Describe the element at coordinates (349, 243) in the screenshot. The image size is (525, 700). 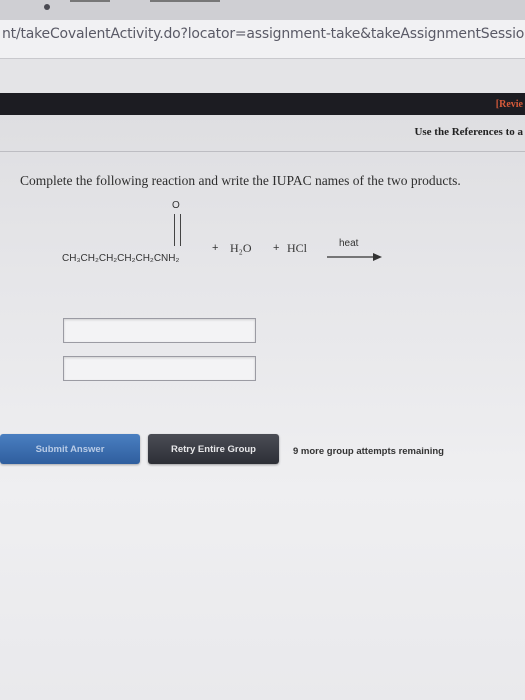
I see `reaction-condition: heat` at that location.